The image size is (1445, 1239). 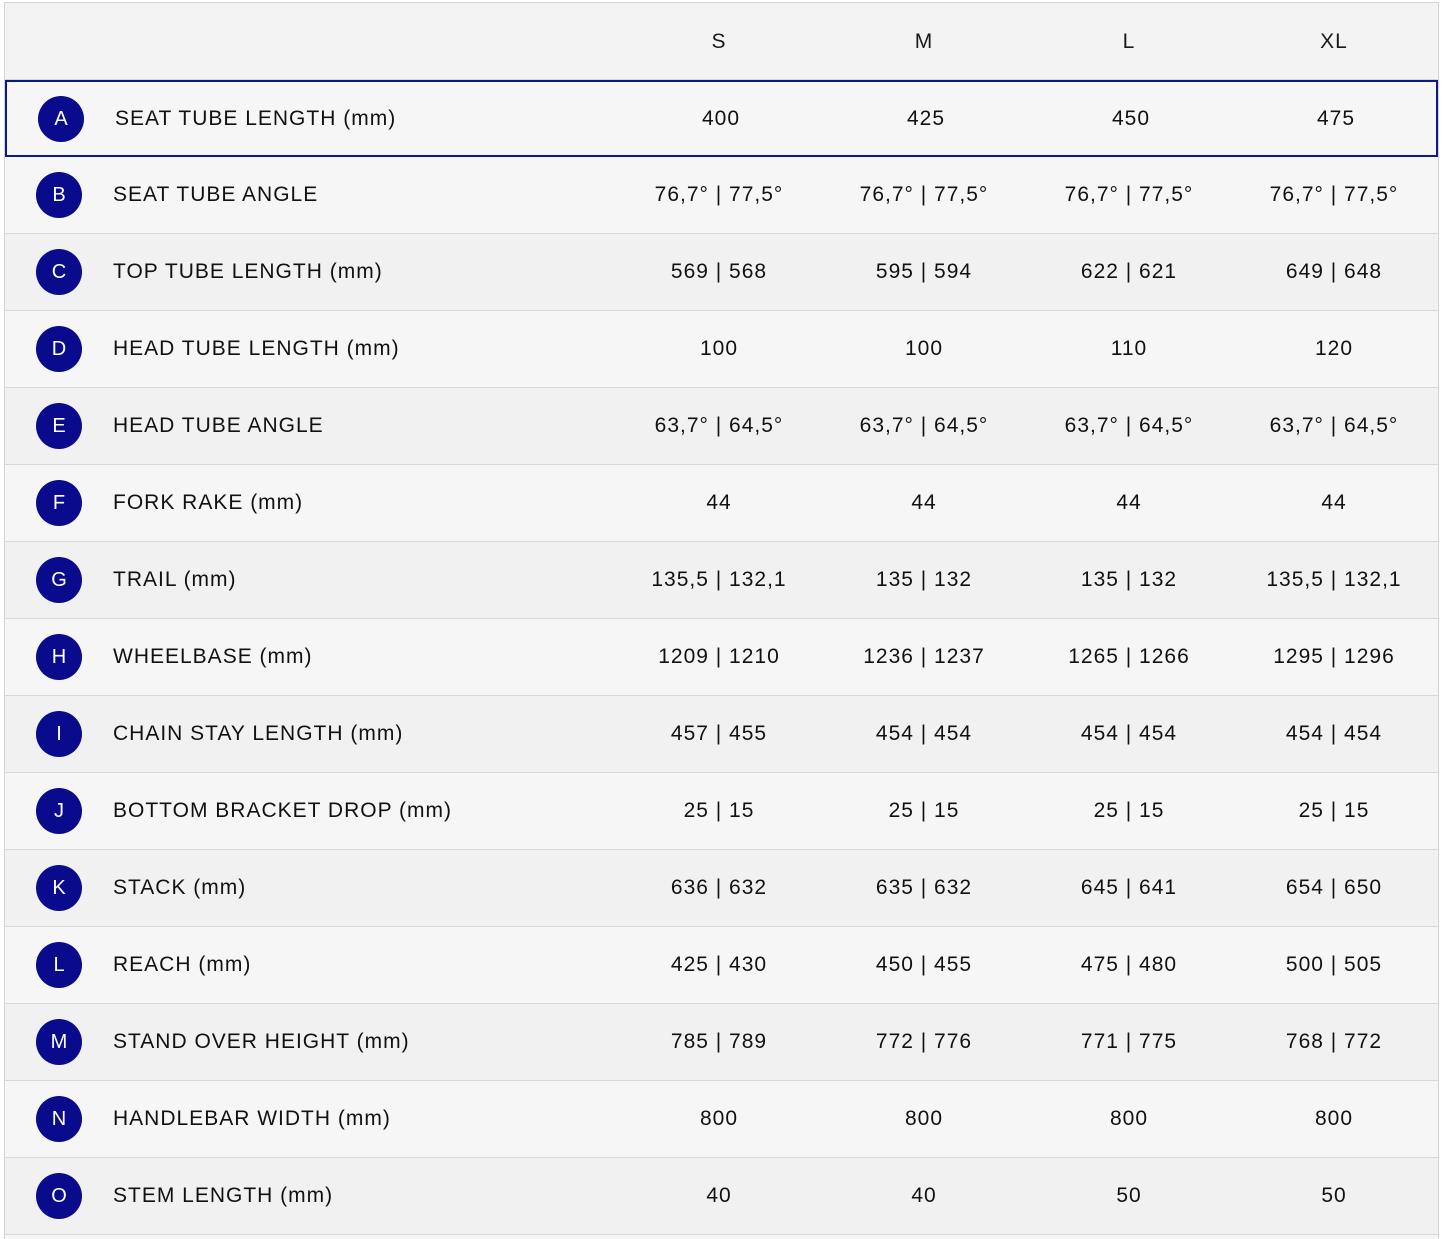 I want to click on row-letter-badge: I, so click(x=59, y=734).